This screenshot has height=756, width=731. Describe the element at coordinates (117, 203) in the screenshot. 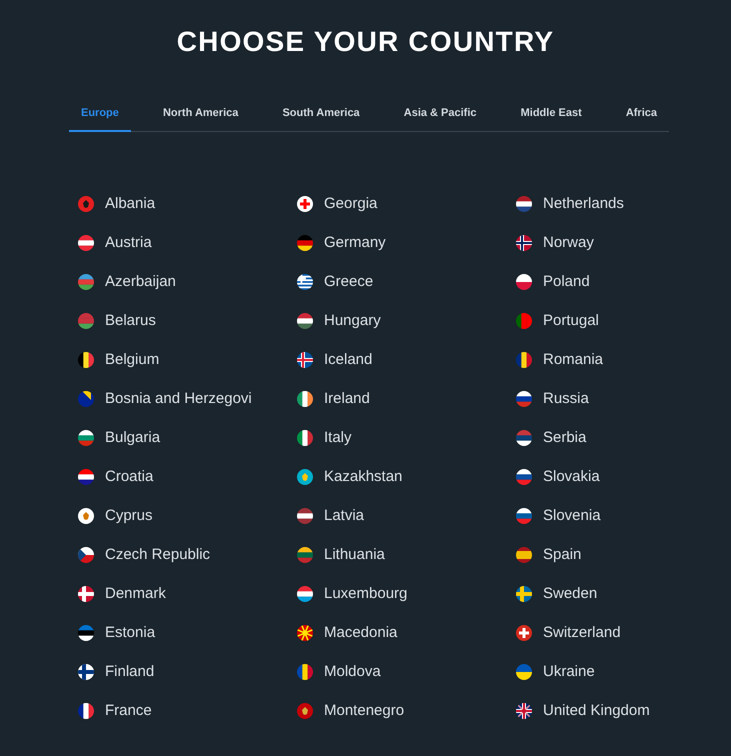

I see `country-link: Albania` at that location.